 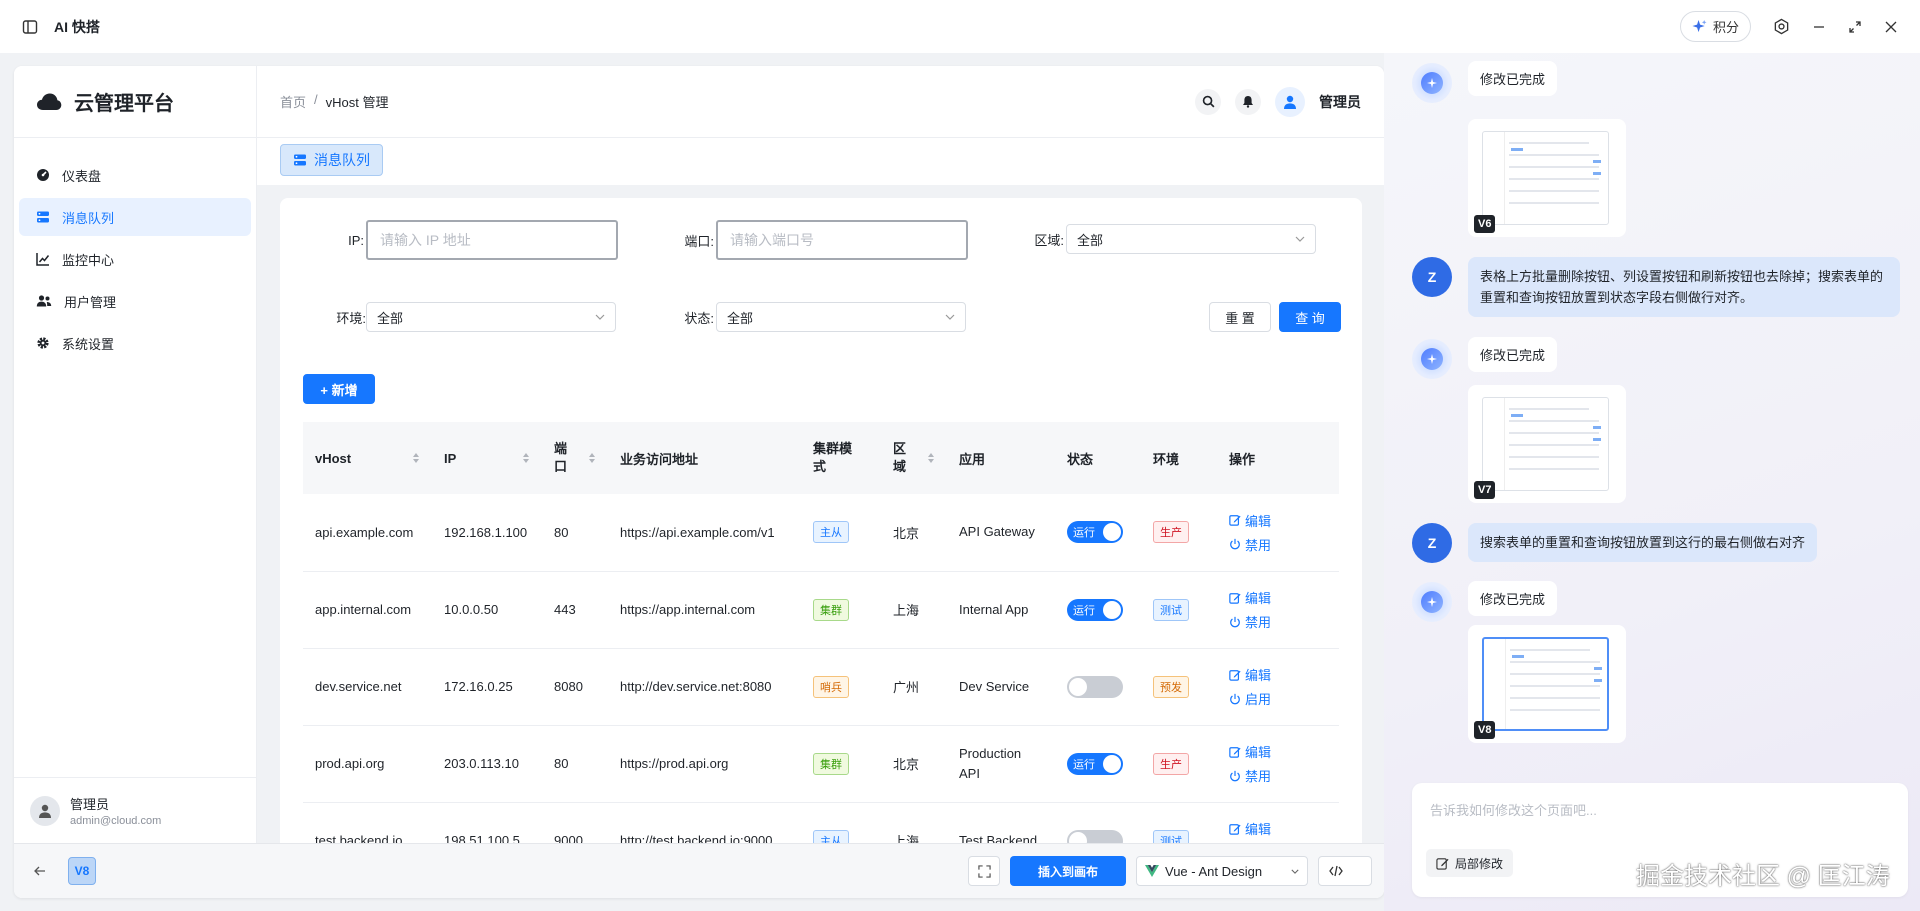 What do you see at coordinates (293, 101) in the screenshot?
I see `breadcrumb-home: 首页` at bounding box center [293, 101].